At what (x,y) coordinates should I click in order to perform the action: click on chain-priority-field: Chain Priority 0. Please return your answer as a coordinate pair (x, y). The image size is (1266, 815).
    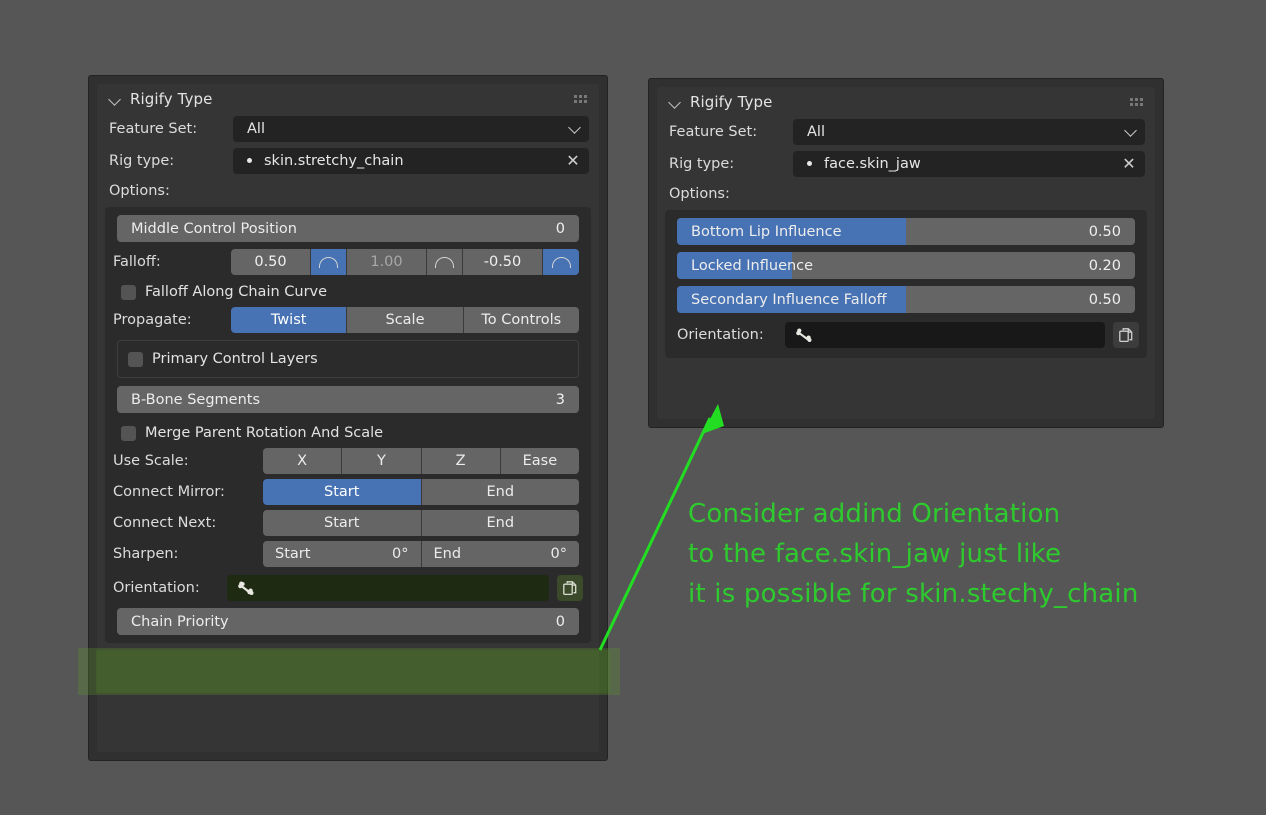
    Looking at the image, I should click on (348, 621).